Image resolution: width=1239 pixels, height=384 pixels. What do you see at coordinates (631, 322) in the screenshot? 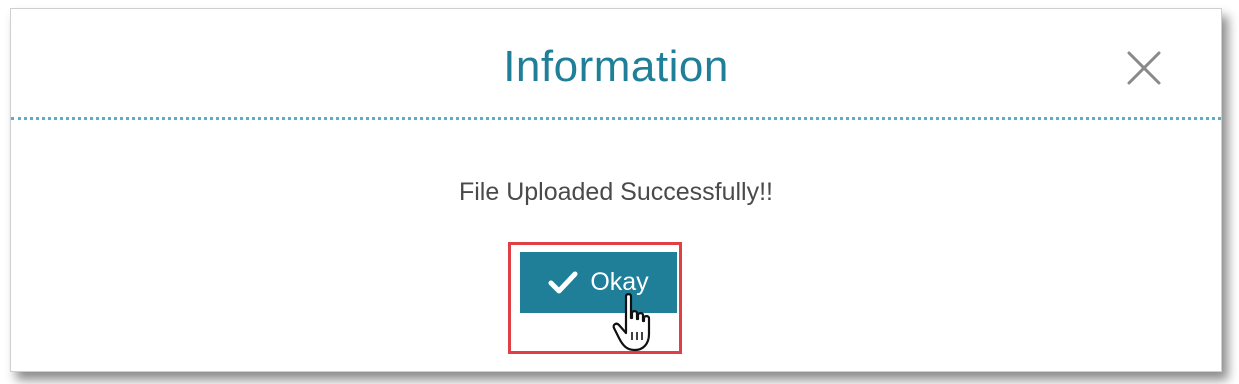
I see `hand-pointer-icon` at bounding box center [631, 322].